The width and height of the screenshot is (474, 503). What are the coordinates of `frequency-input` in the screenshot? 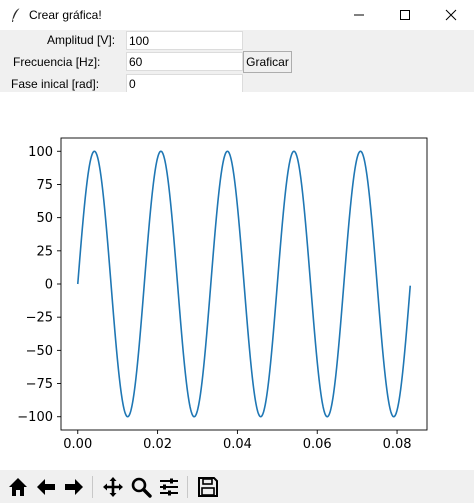 It's located at (184, 61).